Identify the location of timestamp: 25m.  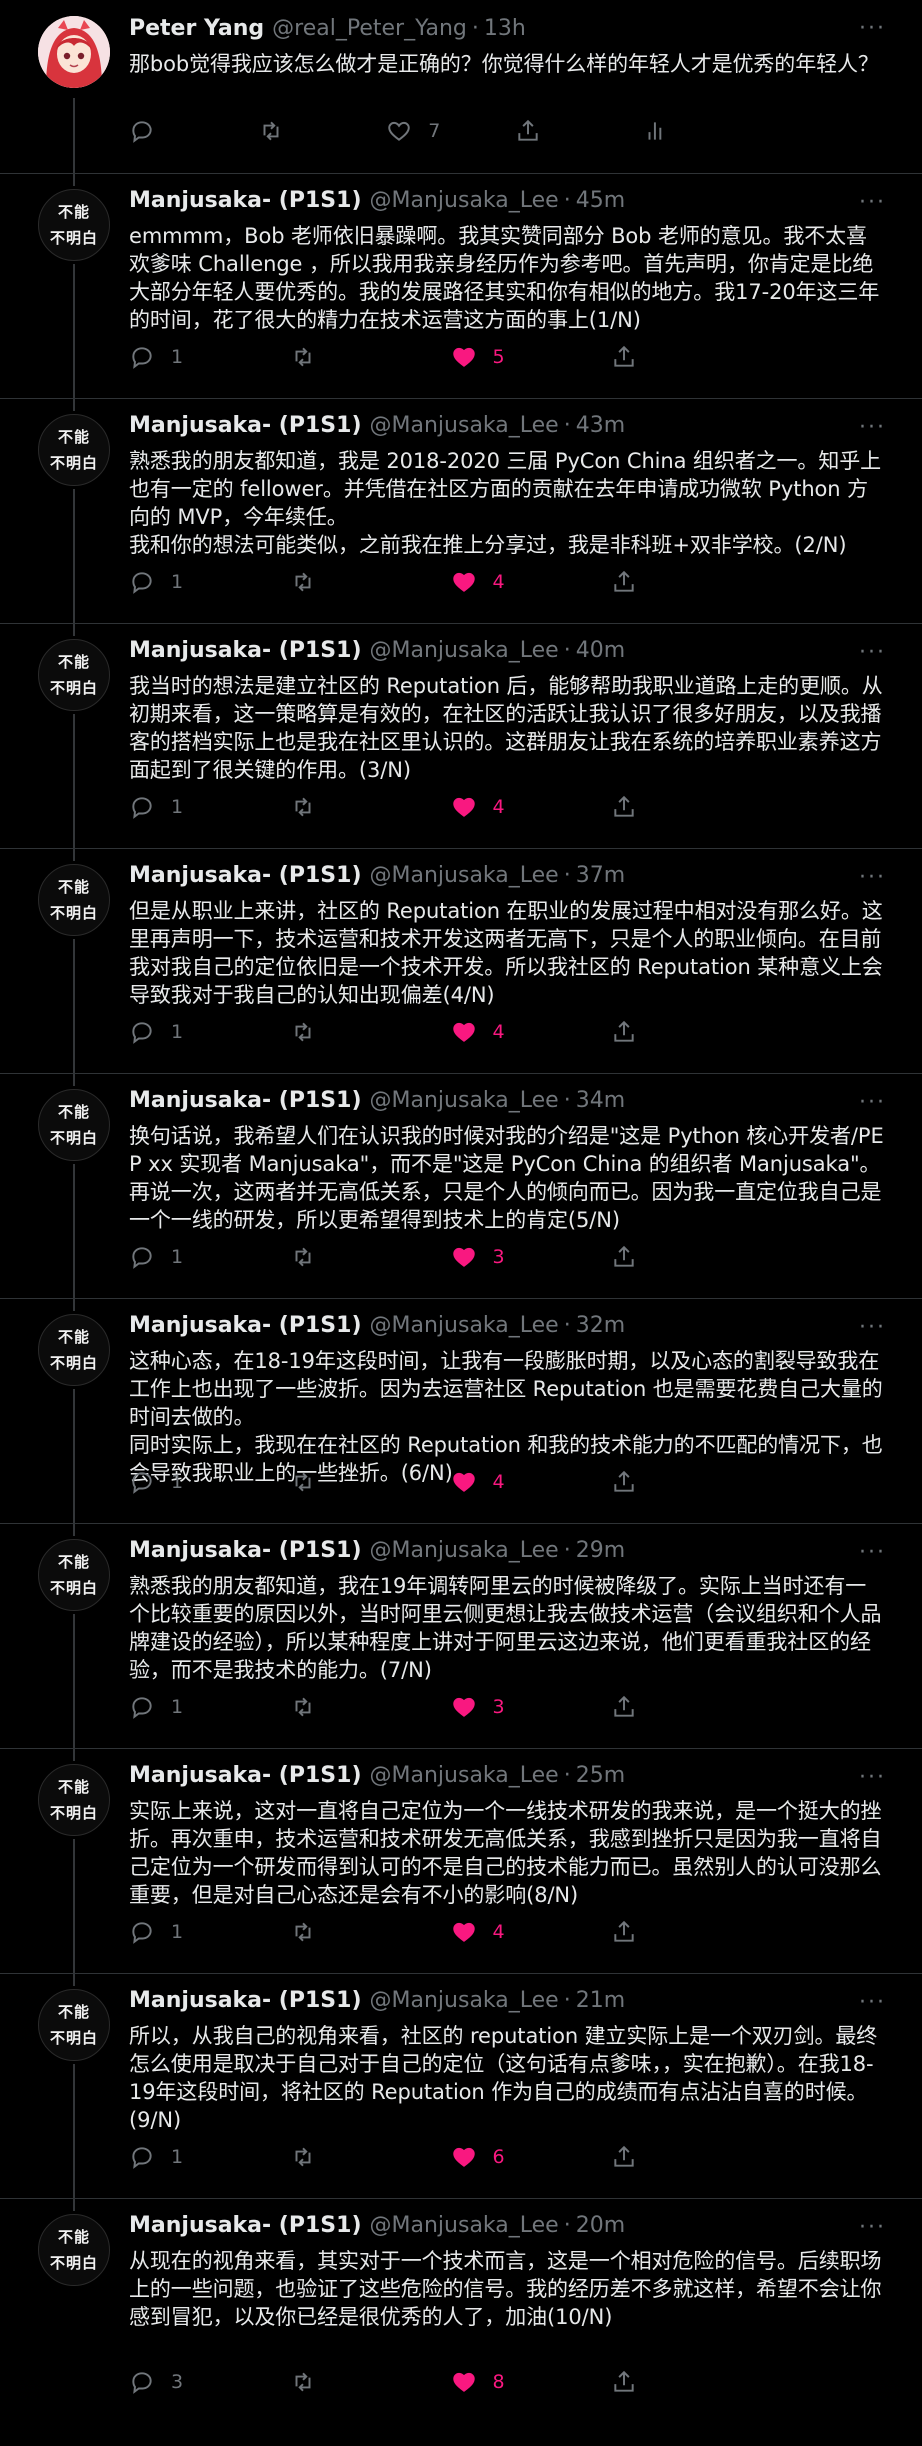
(600, 1776).